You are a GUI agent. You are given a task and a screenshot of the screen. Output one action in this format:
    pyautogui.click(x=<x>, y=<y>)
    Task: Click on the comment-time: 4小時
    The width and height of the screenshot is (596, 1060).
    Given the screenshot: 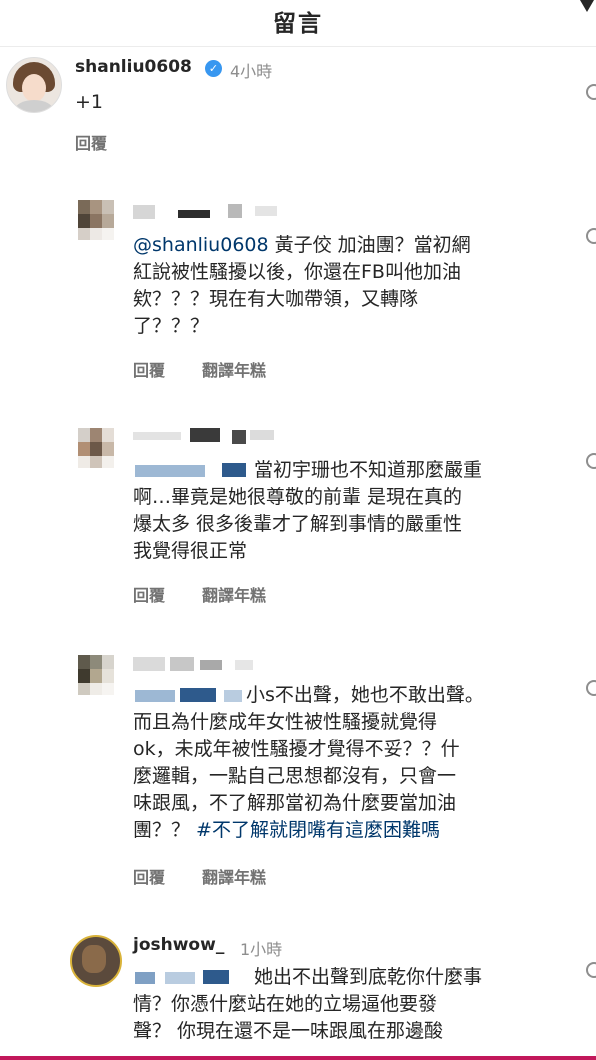 What is the action you would take?
    pyautogui.click(x=251, y=71)
    